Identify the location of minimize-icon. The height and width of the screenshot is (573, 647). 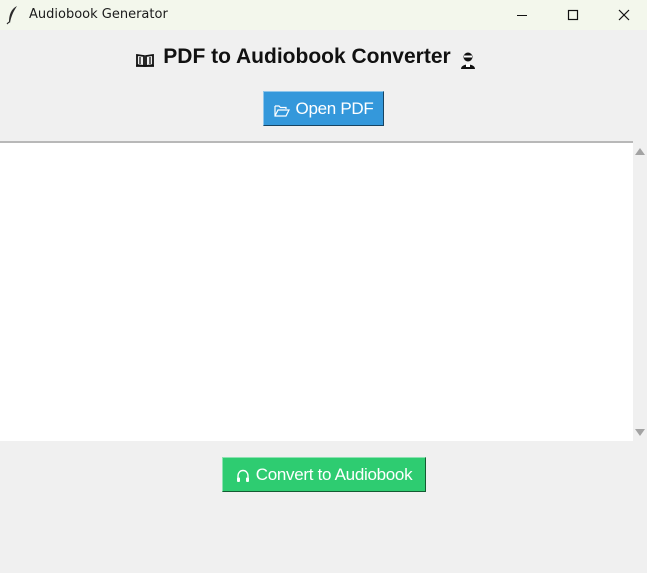
(522, 15).